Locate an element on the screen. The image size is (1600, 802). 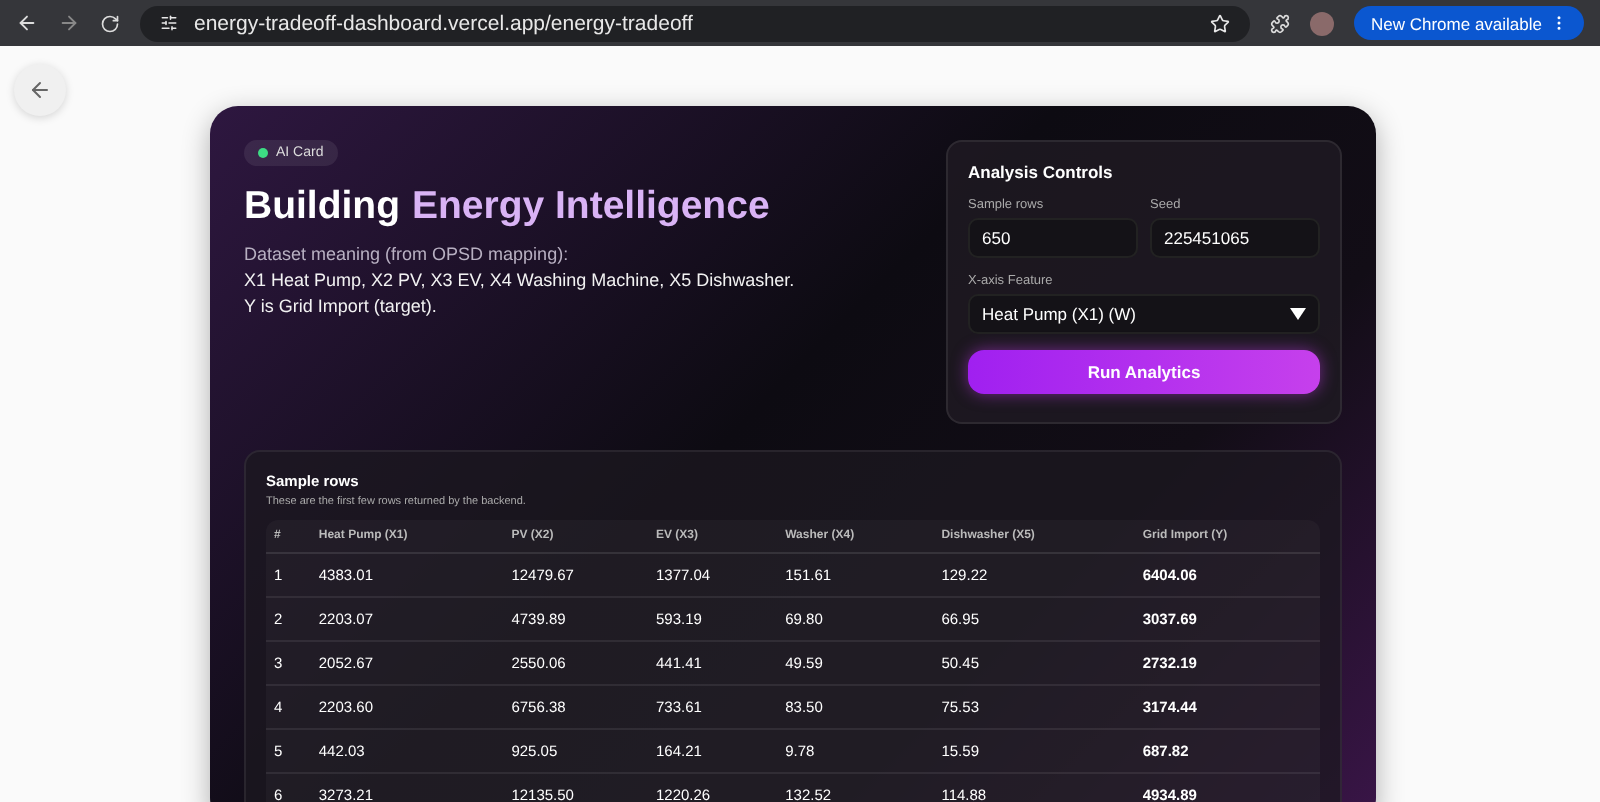
arrow-left-icon is located at coordinates (40, 90).